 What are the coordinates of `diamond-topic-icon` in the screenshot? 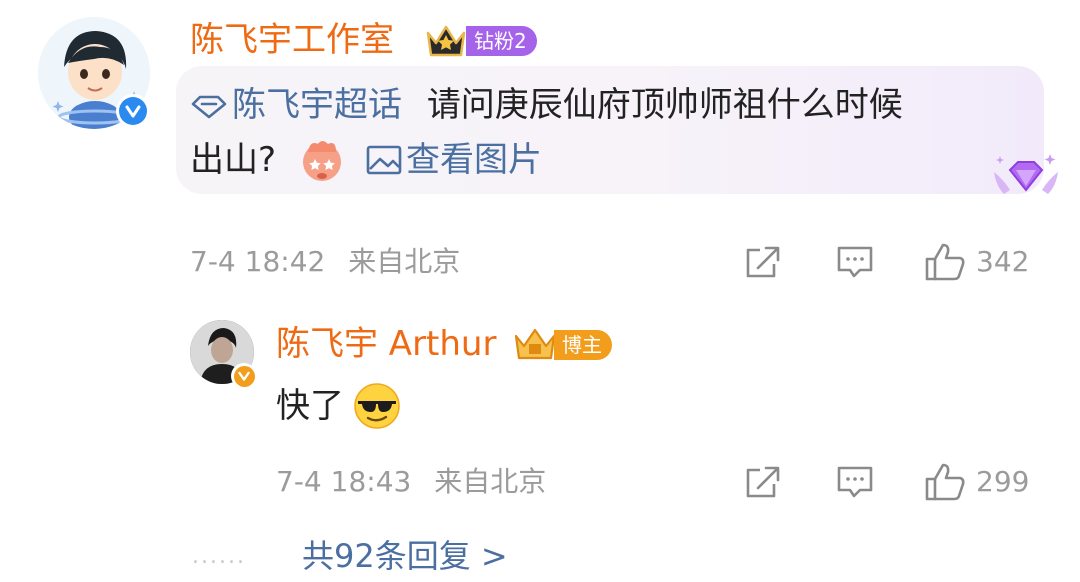 It's located at (209, 106).